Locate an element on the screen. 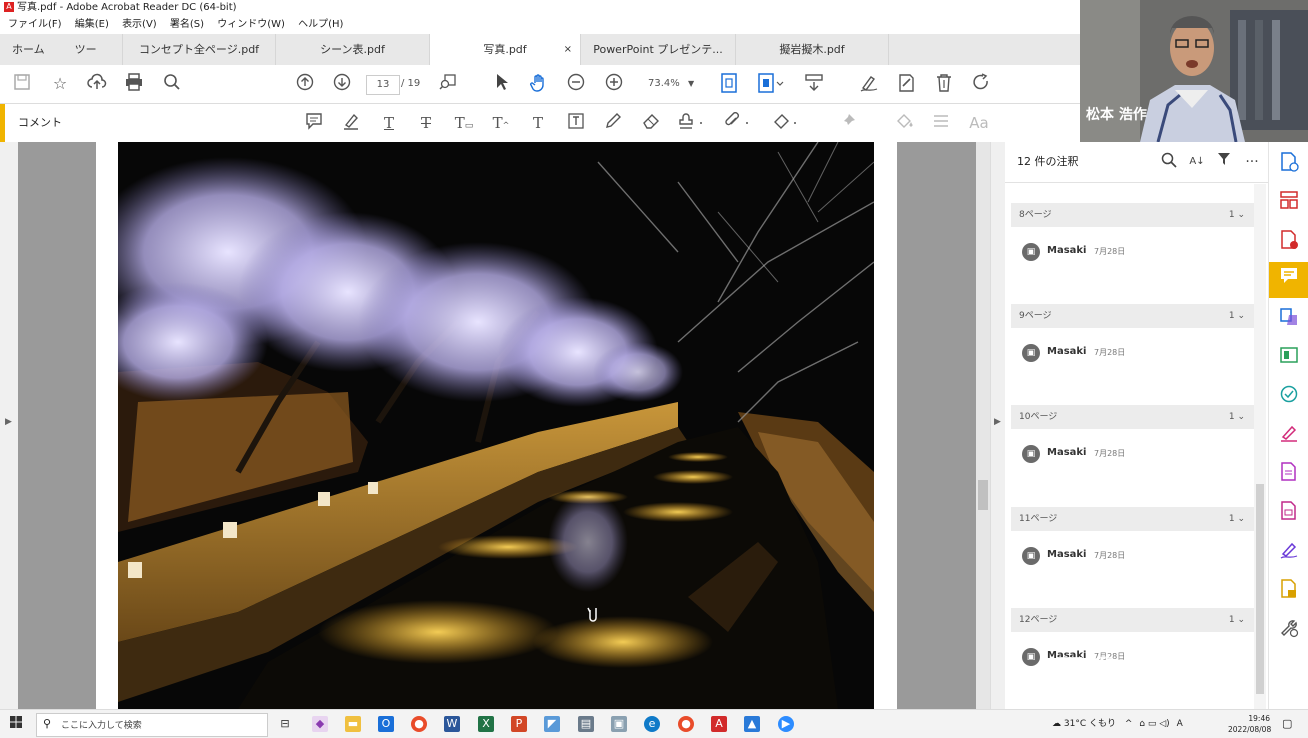 The image size is (1308, 738). comment-group-header: 10ページ 1 ⌄ is located at coordinates (1133, 417).